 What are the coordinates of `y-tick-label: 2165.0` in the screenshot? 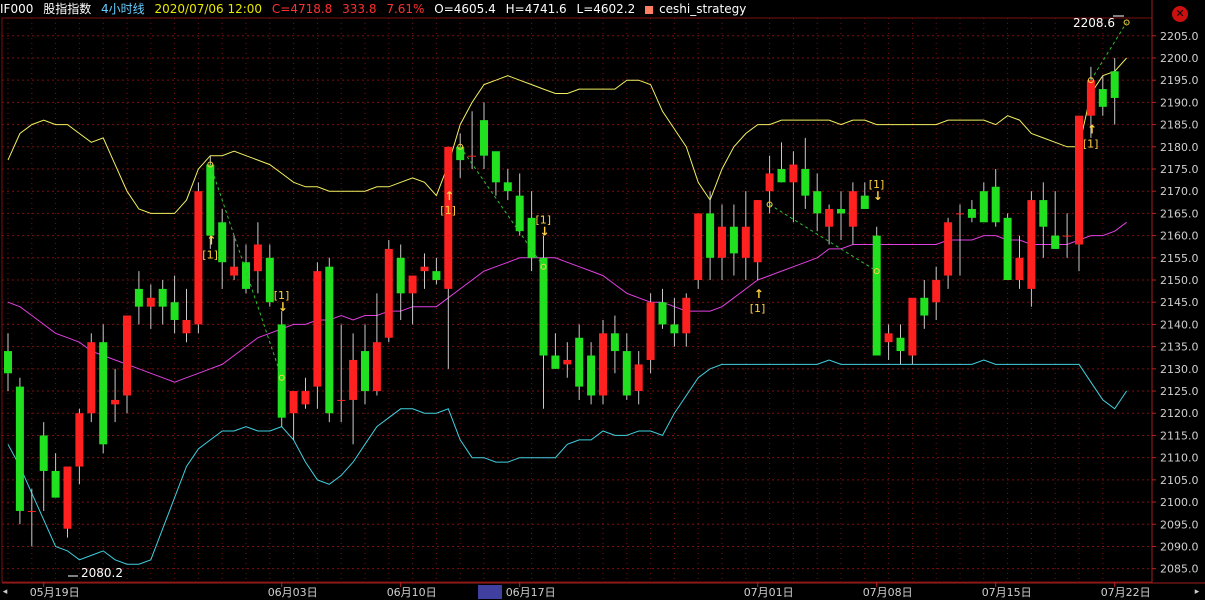 It's located at (1179, 213).